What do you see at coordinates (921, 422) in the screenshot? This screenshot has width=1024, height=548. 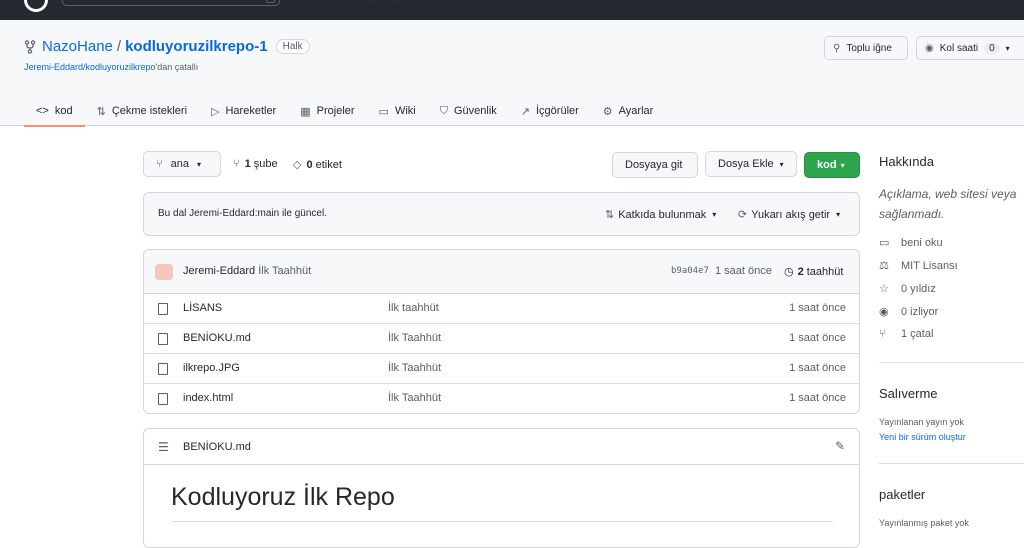 I see `releases-none: Yayınlanan yayın yok` at bounding box center [921, 422].